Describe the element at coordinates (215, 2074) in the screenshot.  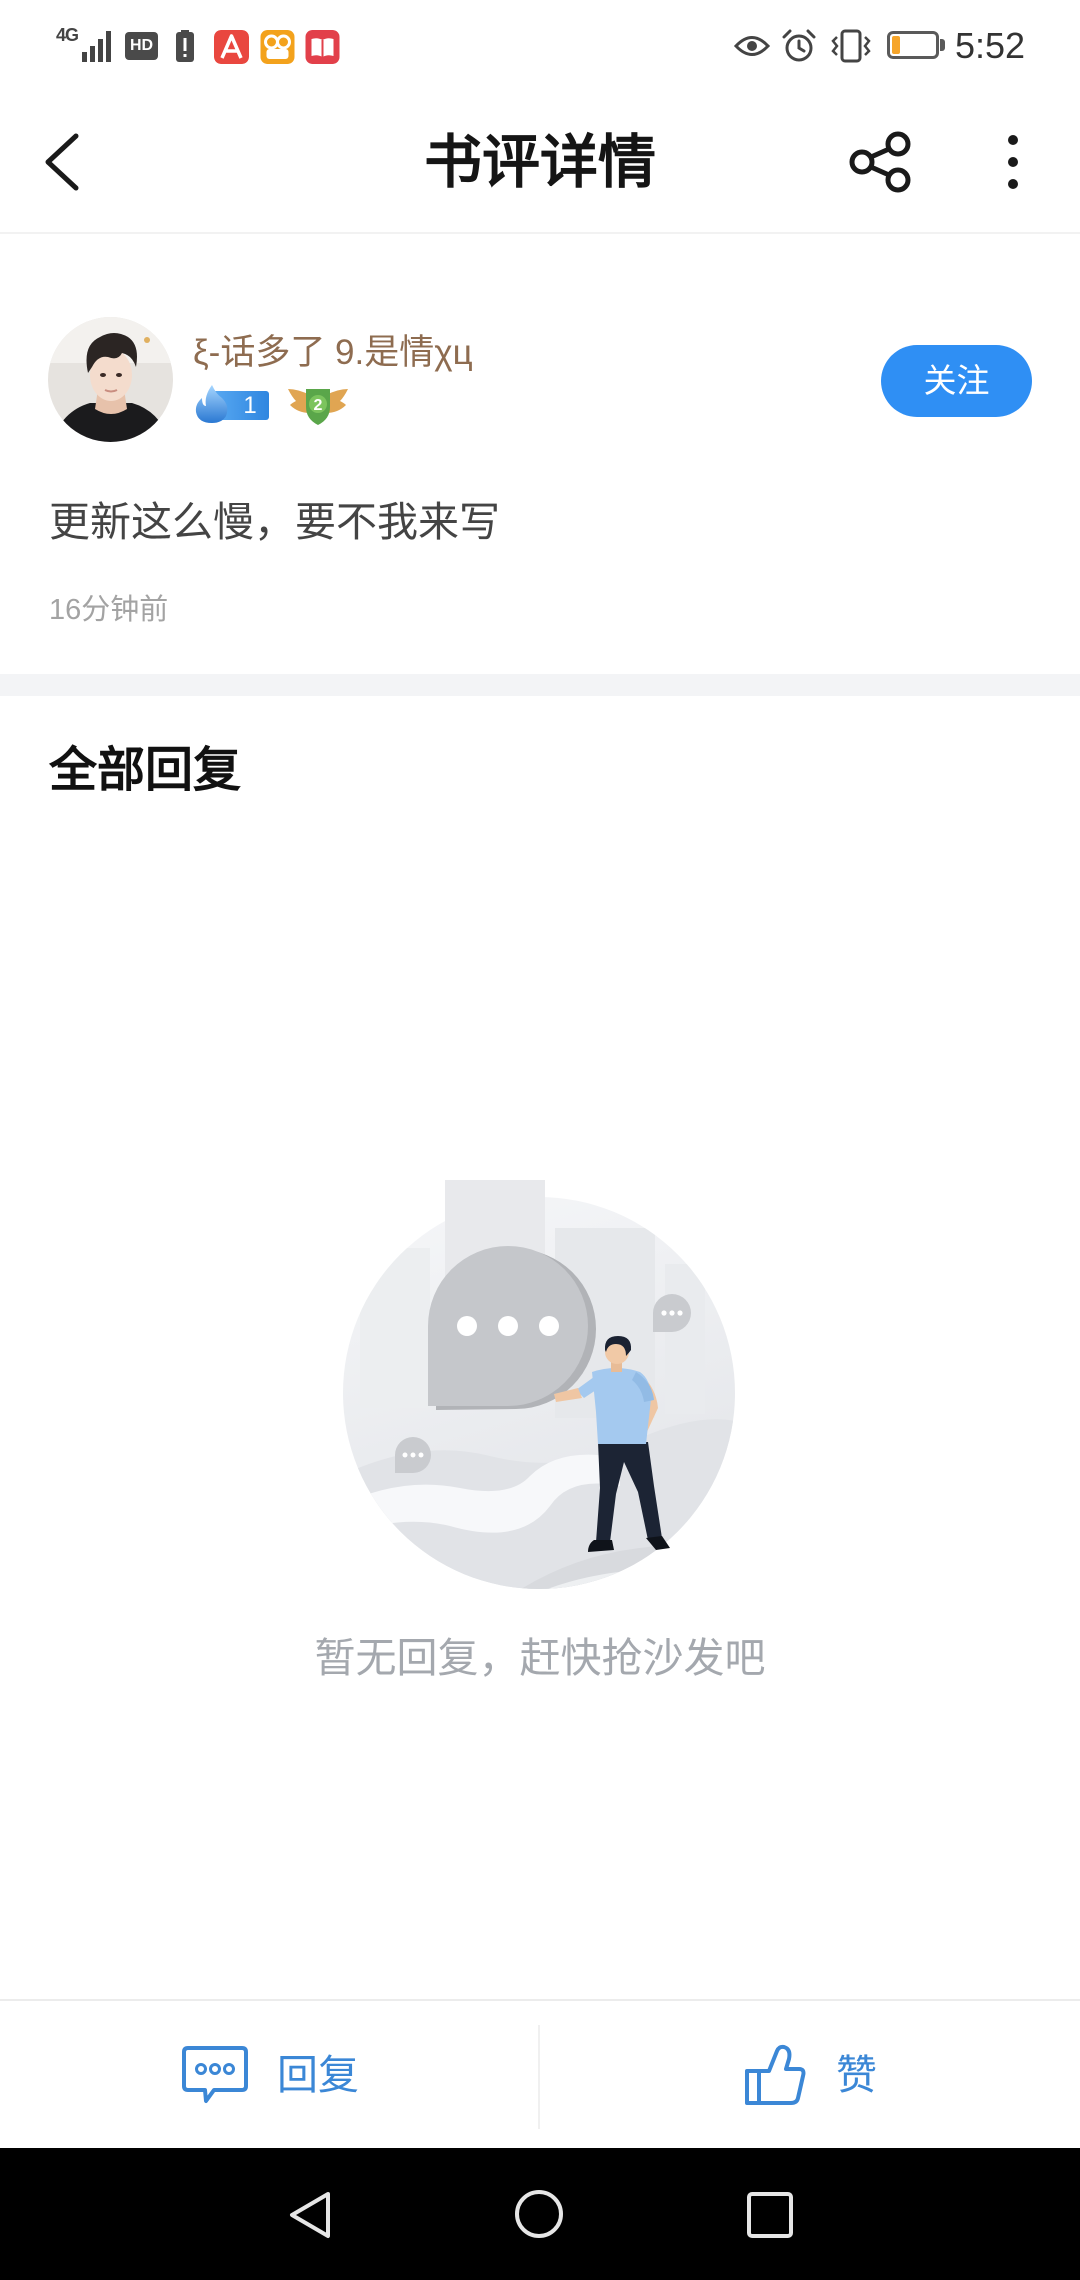
I see `comment-icon` at that location.